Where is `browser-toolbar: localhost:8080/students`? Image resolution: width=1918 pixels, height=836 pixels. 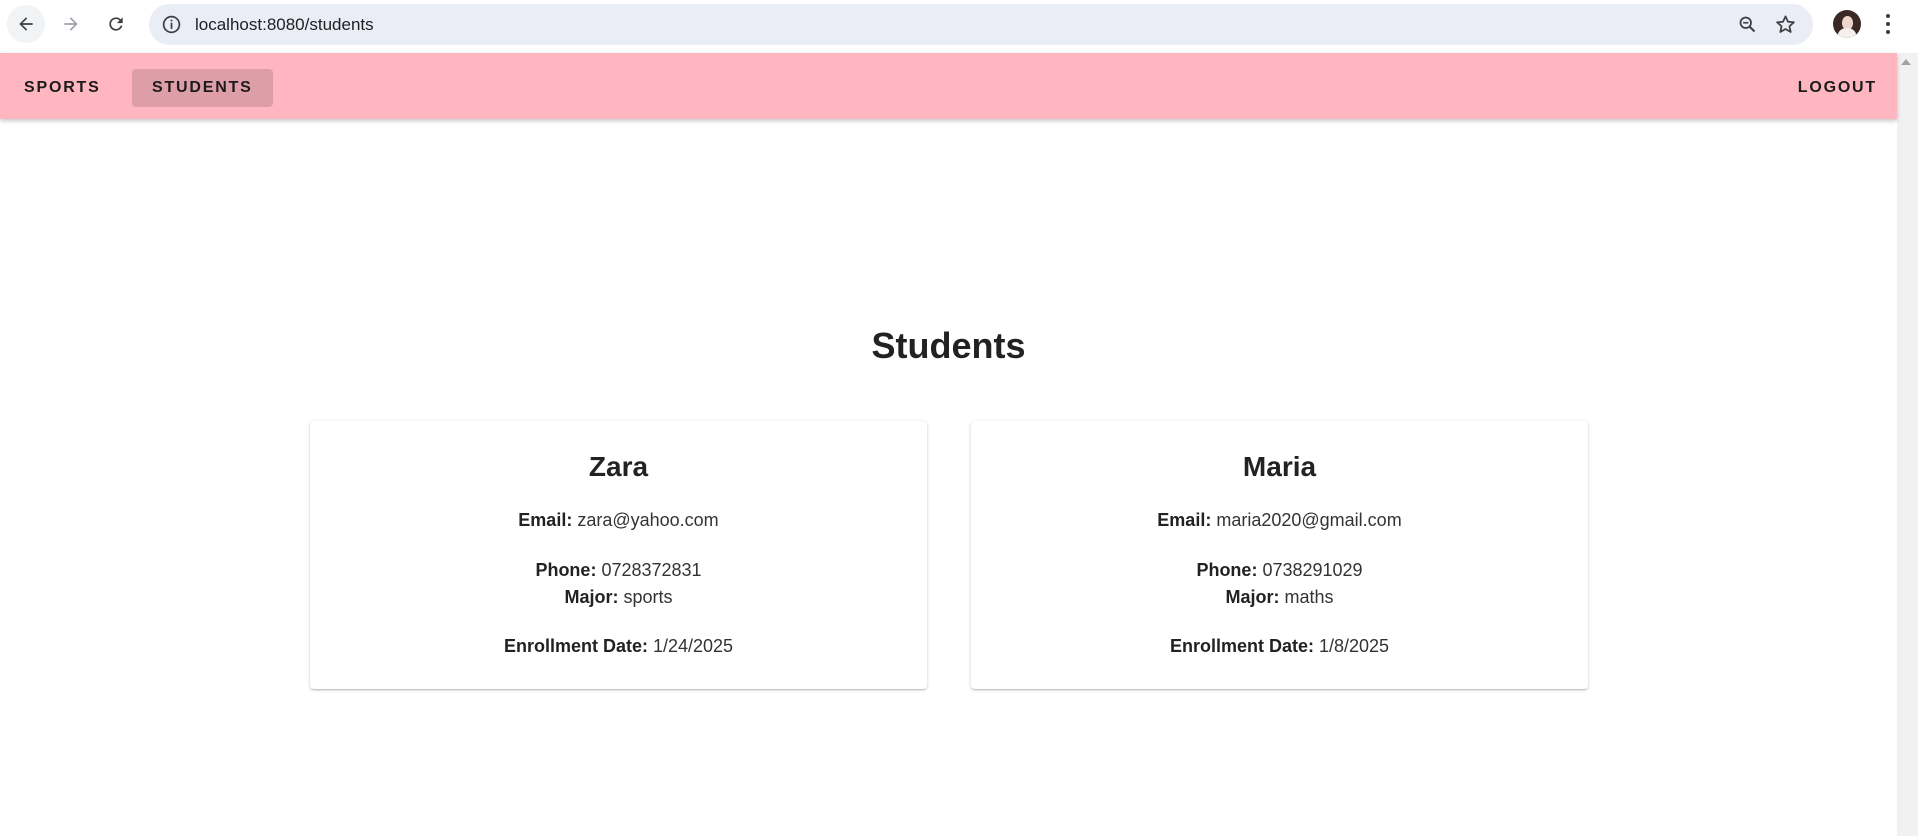
browser-toolbar: localhost:8080/students is located at coordinates (959, 24).